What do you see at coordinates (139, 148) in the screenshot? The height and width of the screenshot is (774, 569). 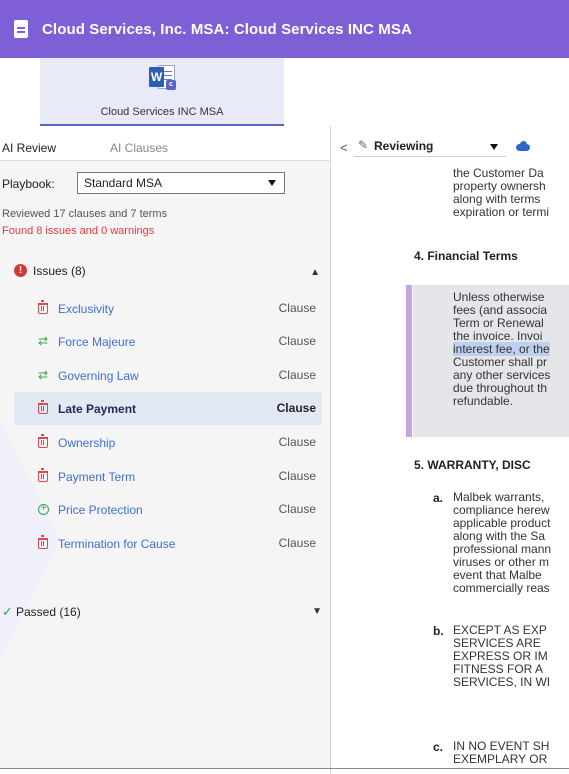 I see `tab-ai-clauses: AI Clauses` at bounding box center [139, 148].